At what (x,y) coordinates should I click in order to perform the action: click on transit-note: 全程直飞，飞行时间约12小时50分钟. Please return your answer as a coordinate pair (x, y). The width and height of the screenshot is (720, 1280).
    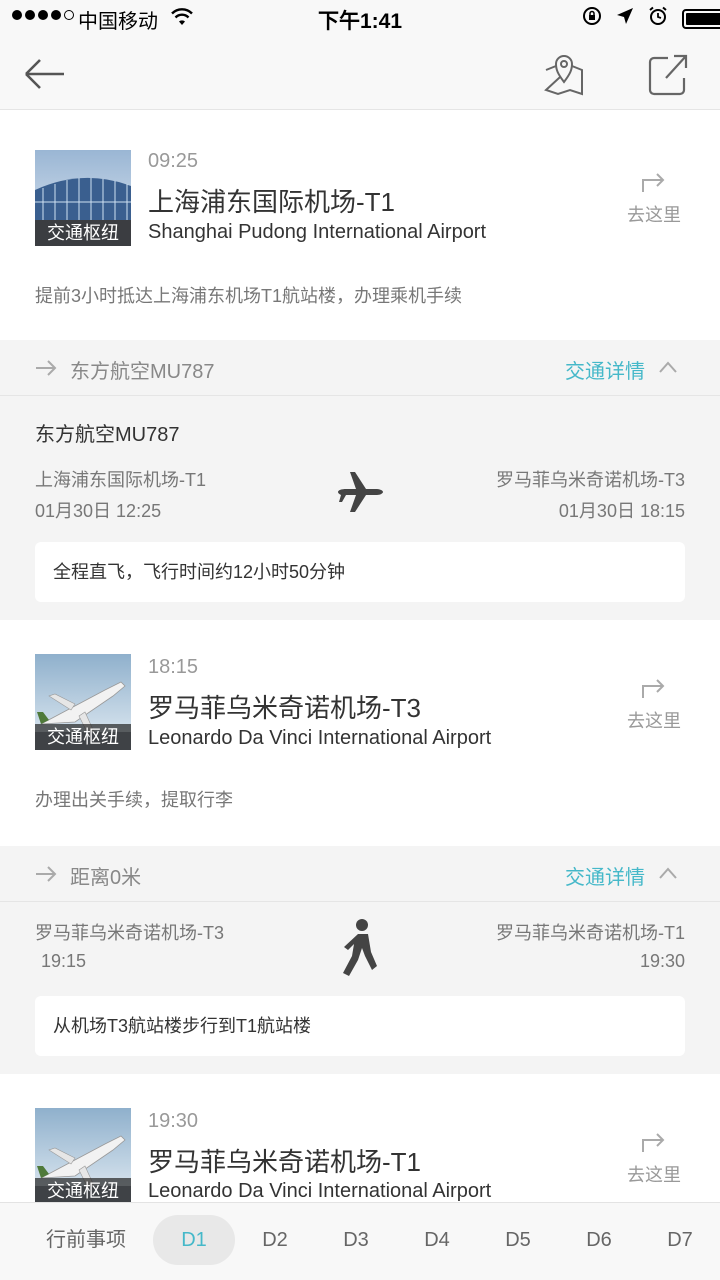
    Looking at the image, I should click on (360, 572).